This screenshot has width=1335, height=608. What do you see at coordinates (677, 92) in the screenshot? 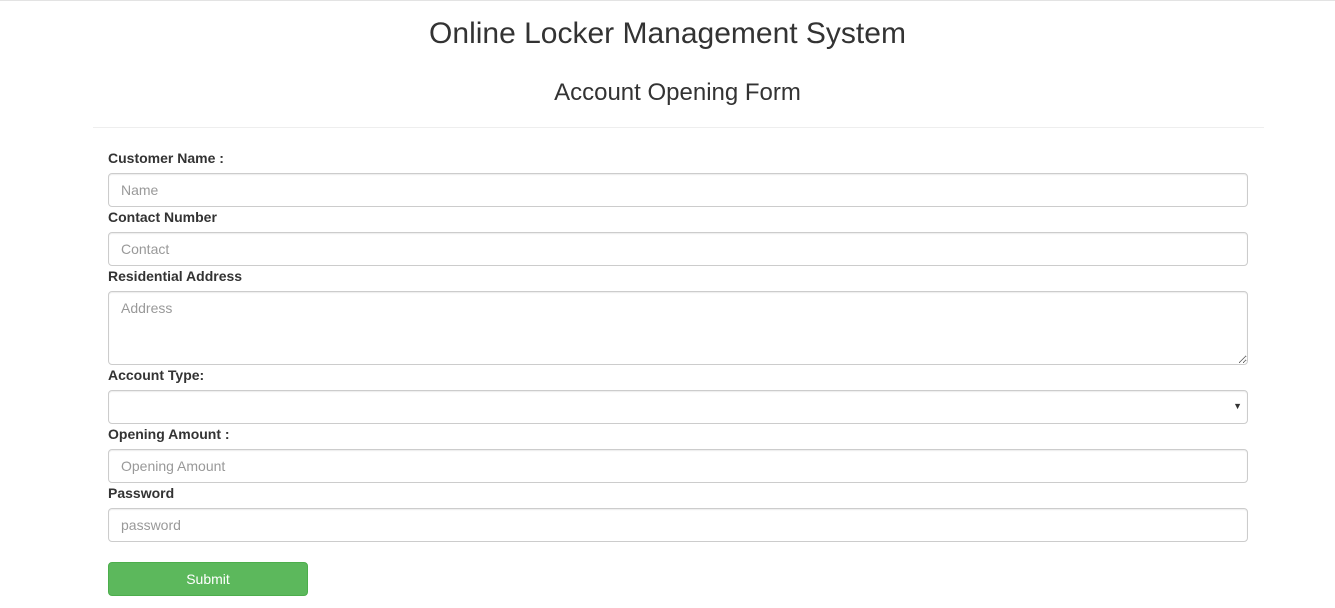
I see `form-title: Account Opening Form` at bounding box center [677, 92].